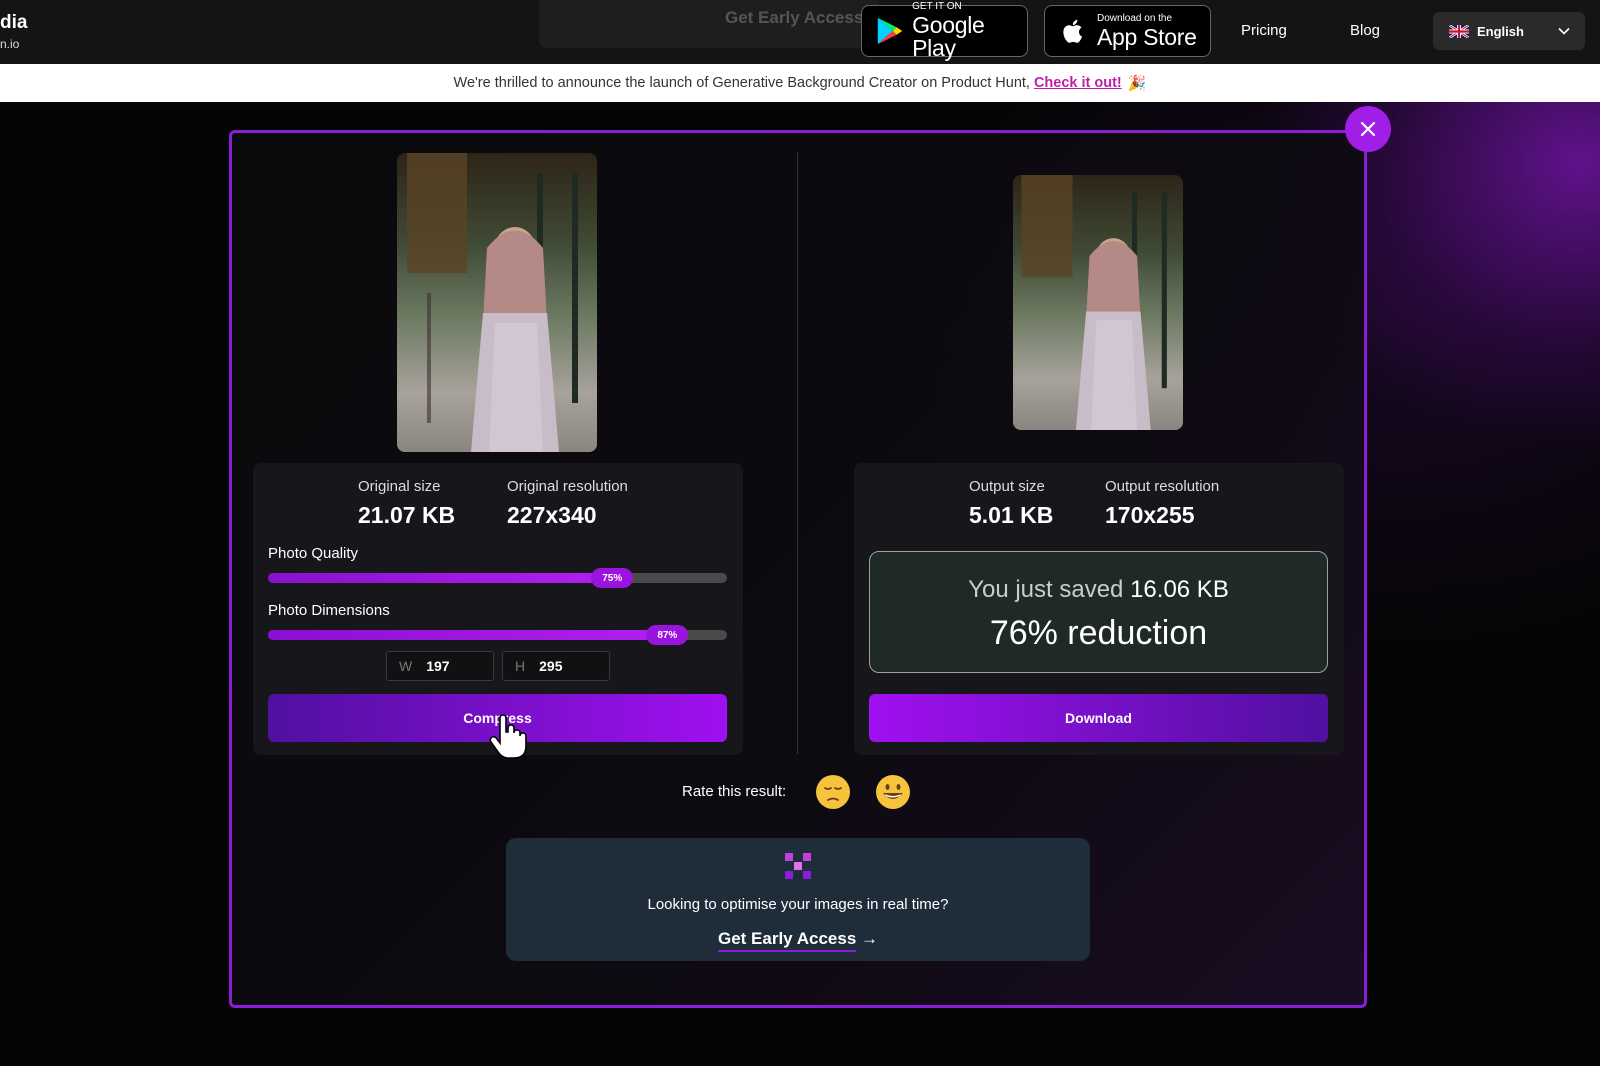  Describe the element at coordinates (1137, 83) in the screenshot. I see `party-popper-icon: 🎉` at that location.